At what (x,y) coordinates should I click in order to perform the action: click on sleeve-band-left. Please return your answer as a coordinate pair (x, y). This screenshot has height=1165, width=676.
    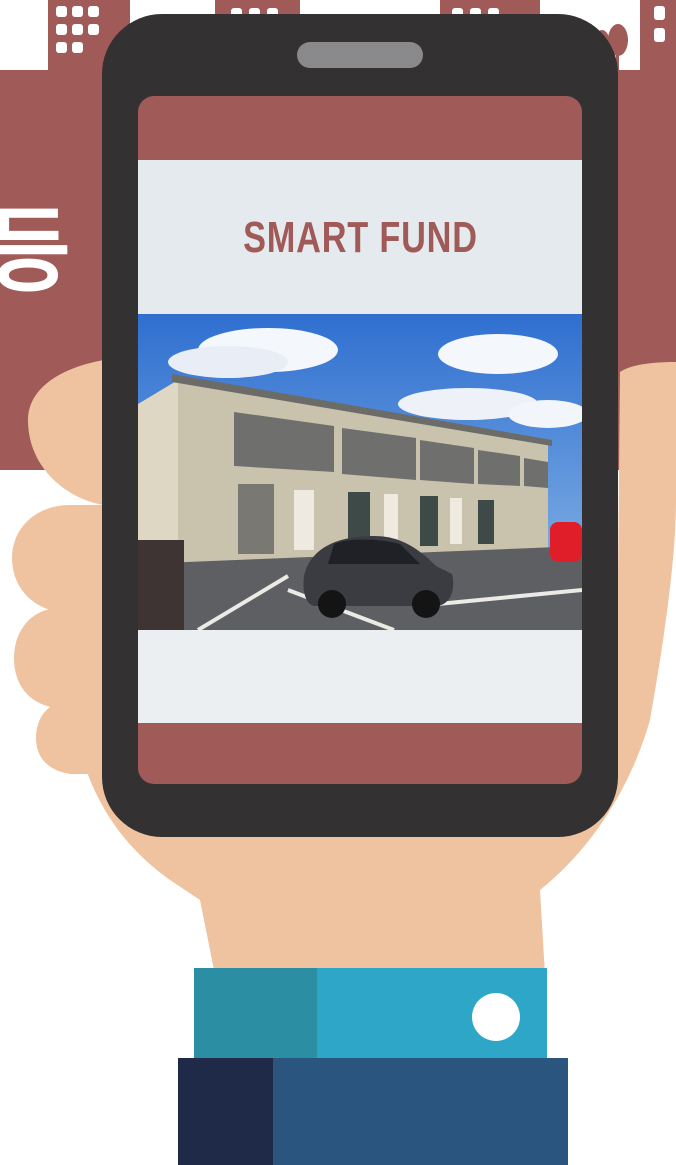
    Looking at the image, I should click on (255, 1013).